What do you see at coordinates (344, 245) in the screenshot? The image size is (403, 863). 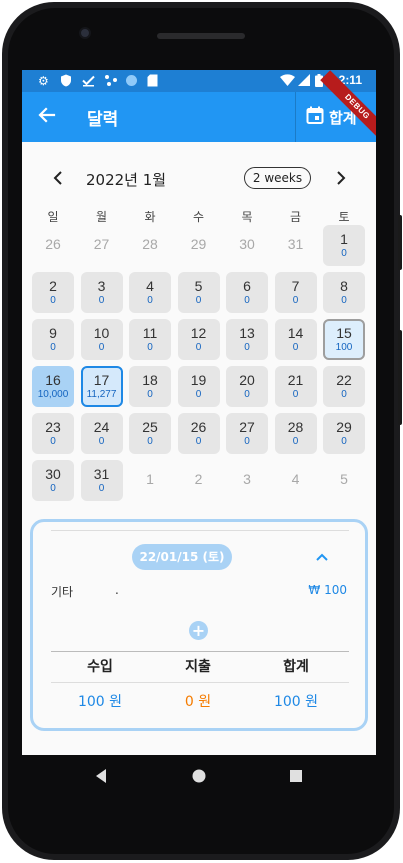 I see `calendar-day: 10` at bounding box center [344, 245].